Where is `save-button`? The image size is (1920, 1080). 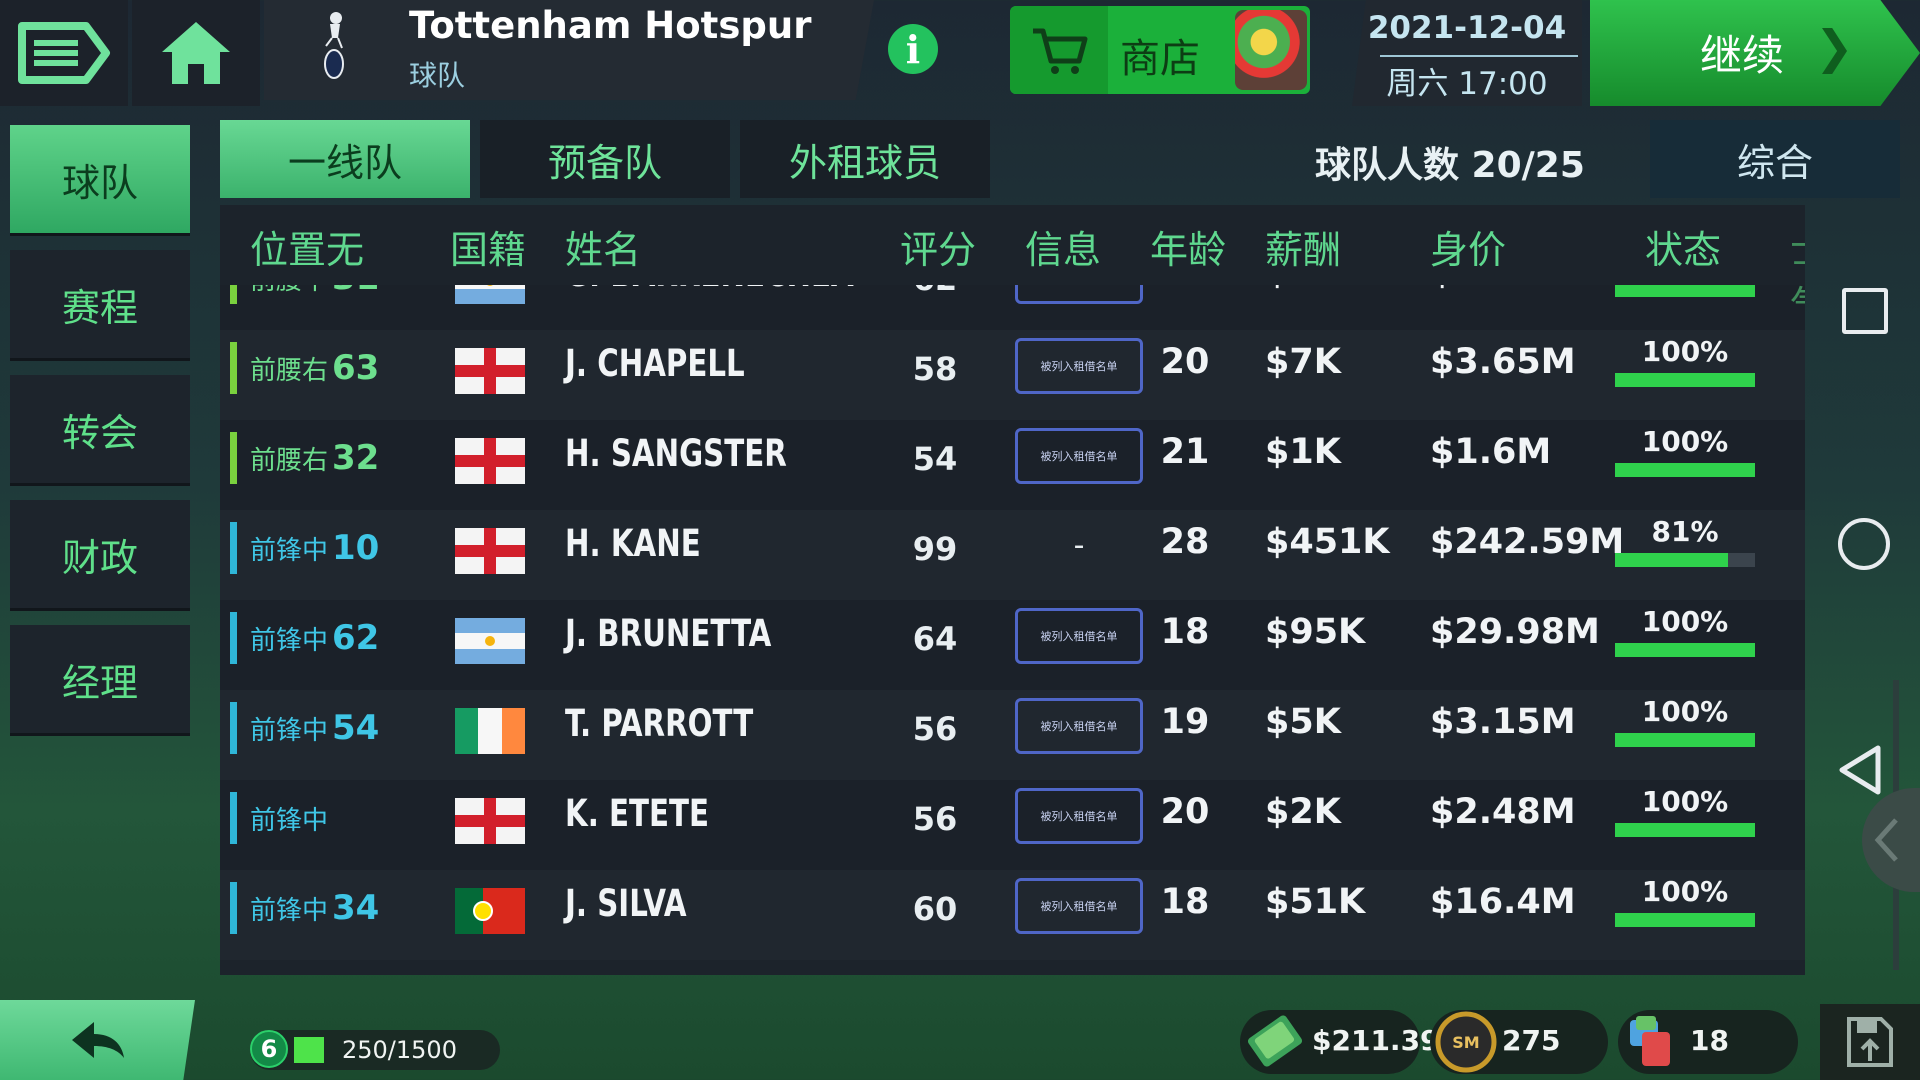 save-button is located at coordinates (1870, 1042).